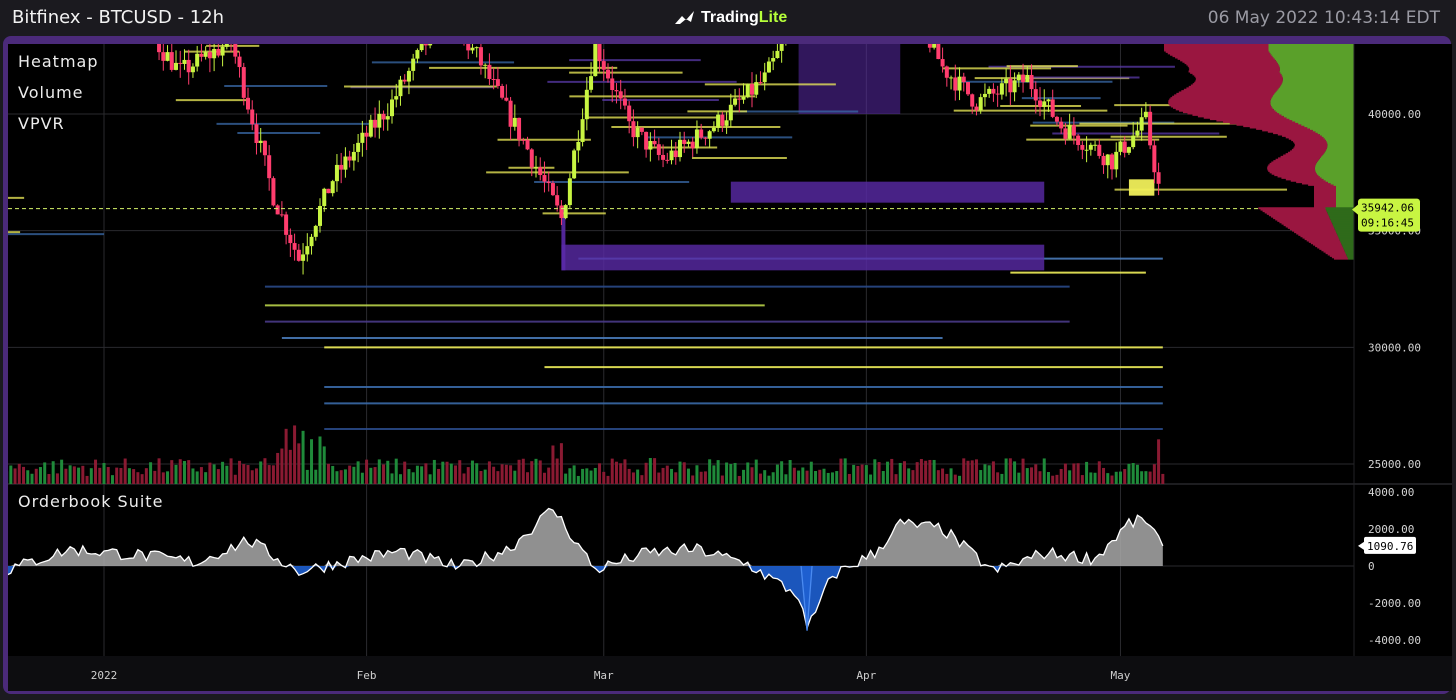 This screenshot has width=1456, height=700. I want to click on date-axis-band, so click(730, 673).